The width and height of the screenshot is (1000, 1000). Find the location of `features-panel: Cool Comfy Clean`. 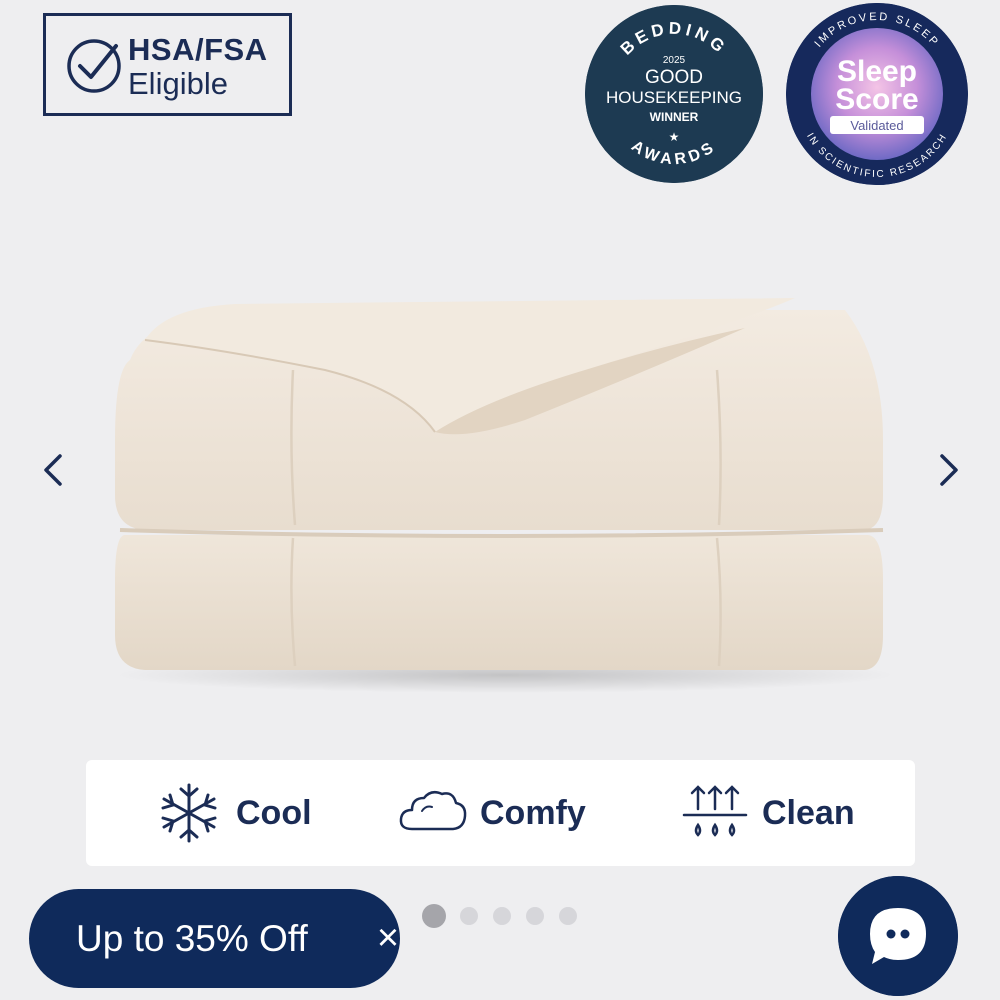

features-panel: Cool Comfy Clean is located at coordinates (500, 813).